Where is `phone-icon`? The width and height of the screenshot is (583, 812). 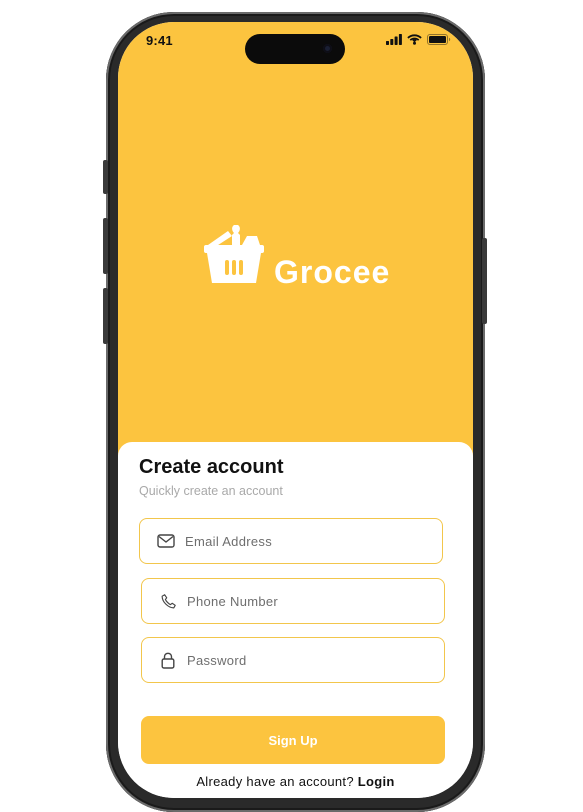
phone-icon is located at coordinates (168, 601).